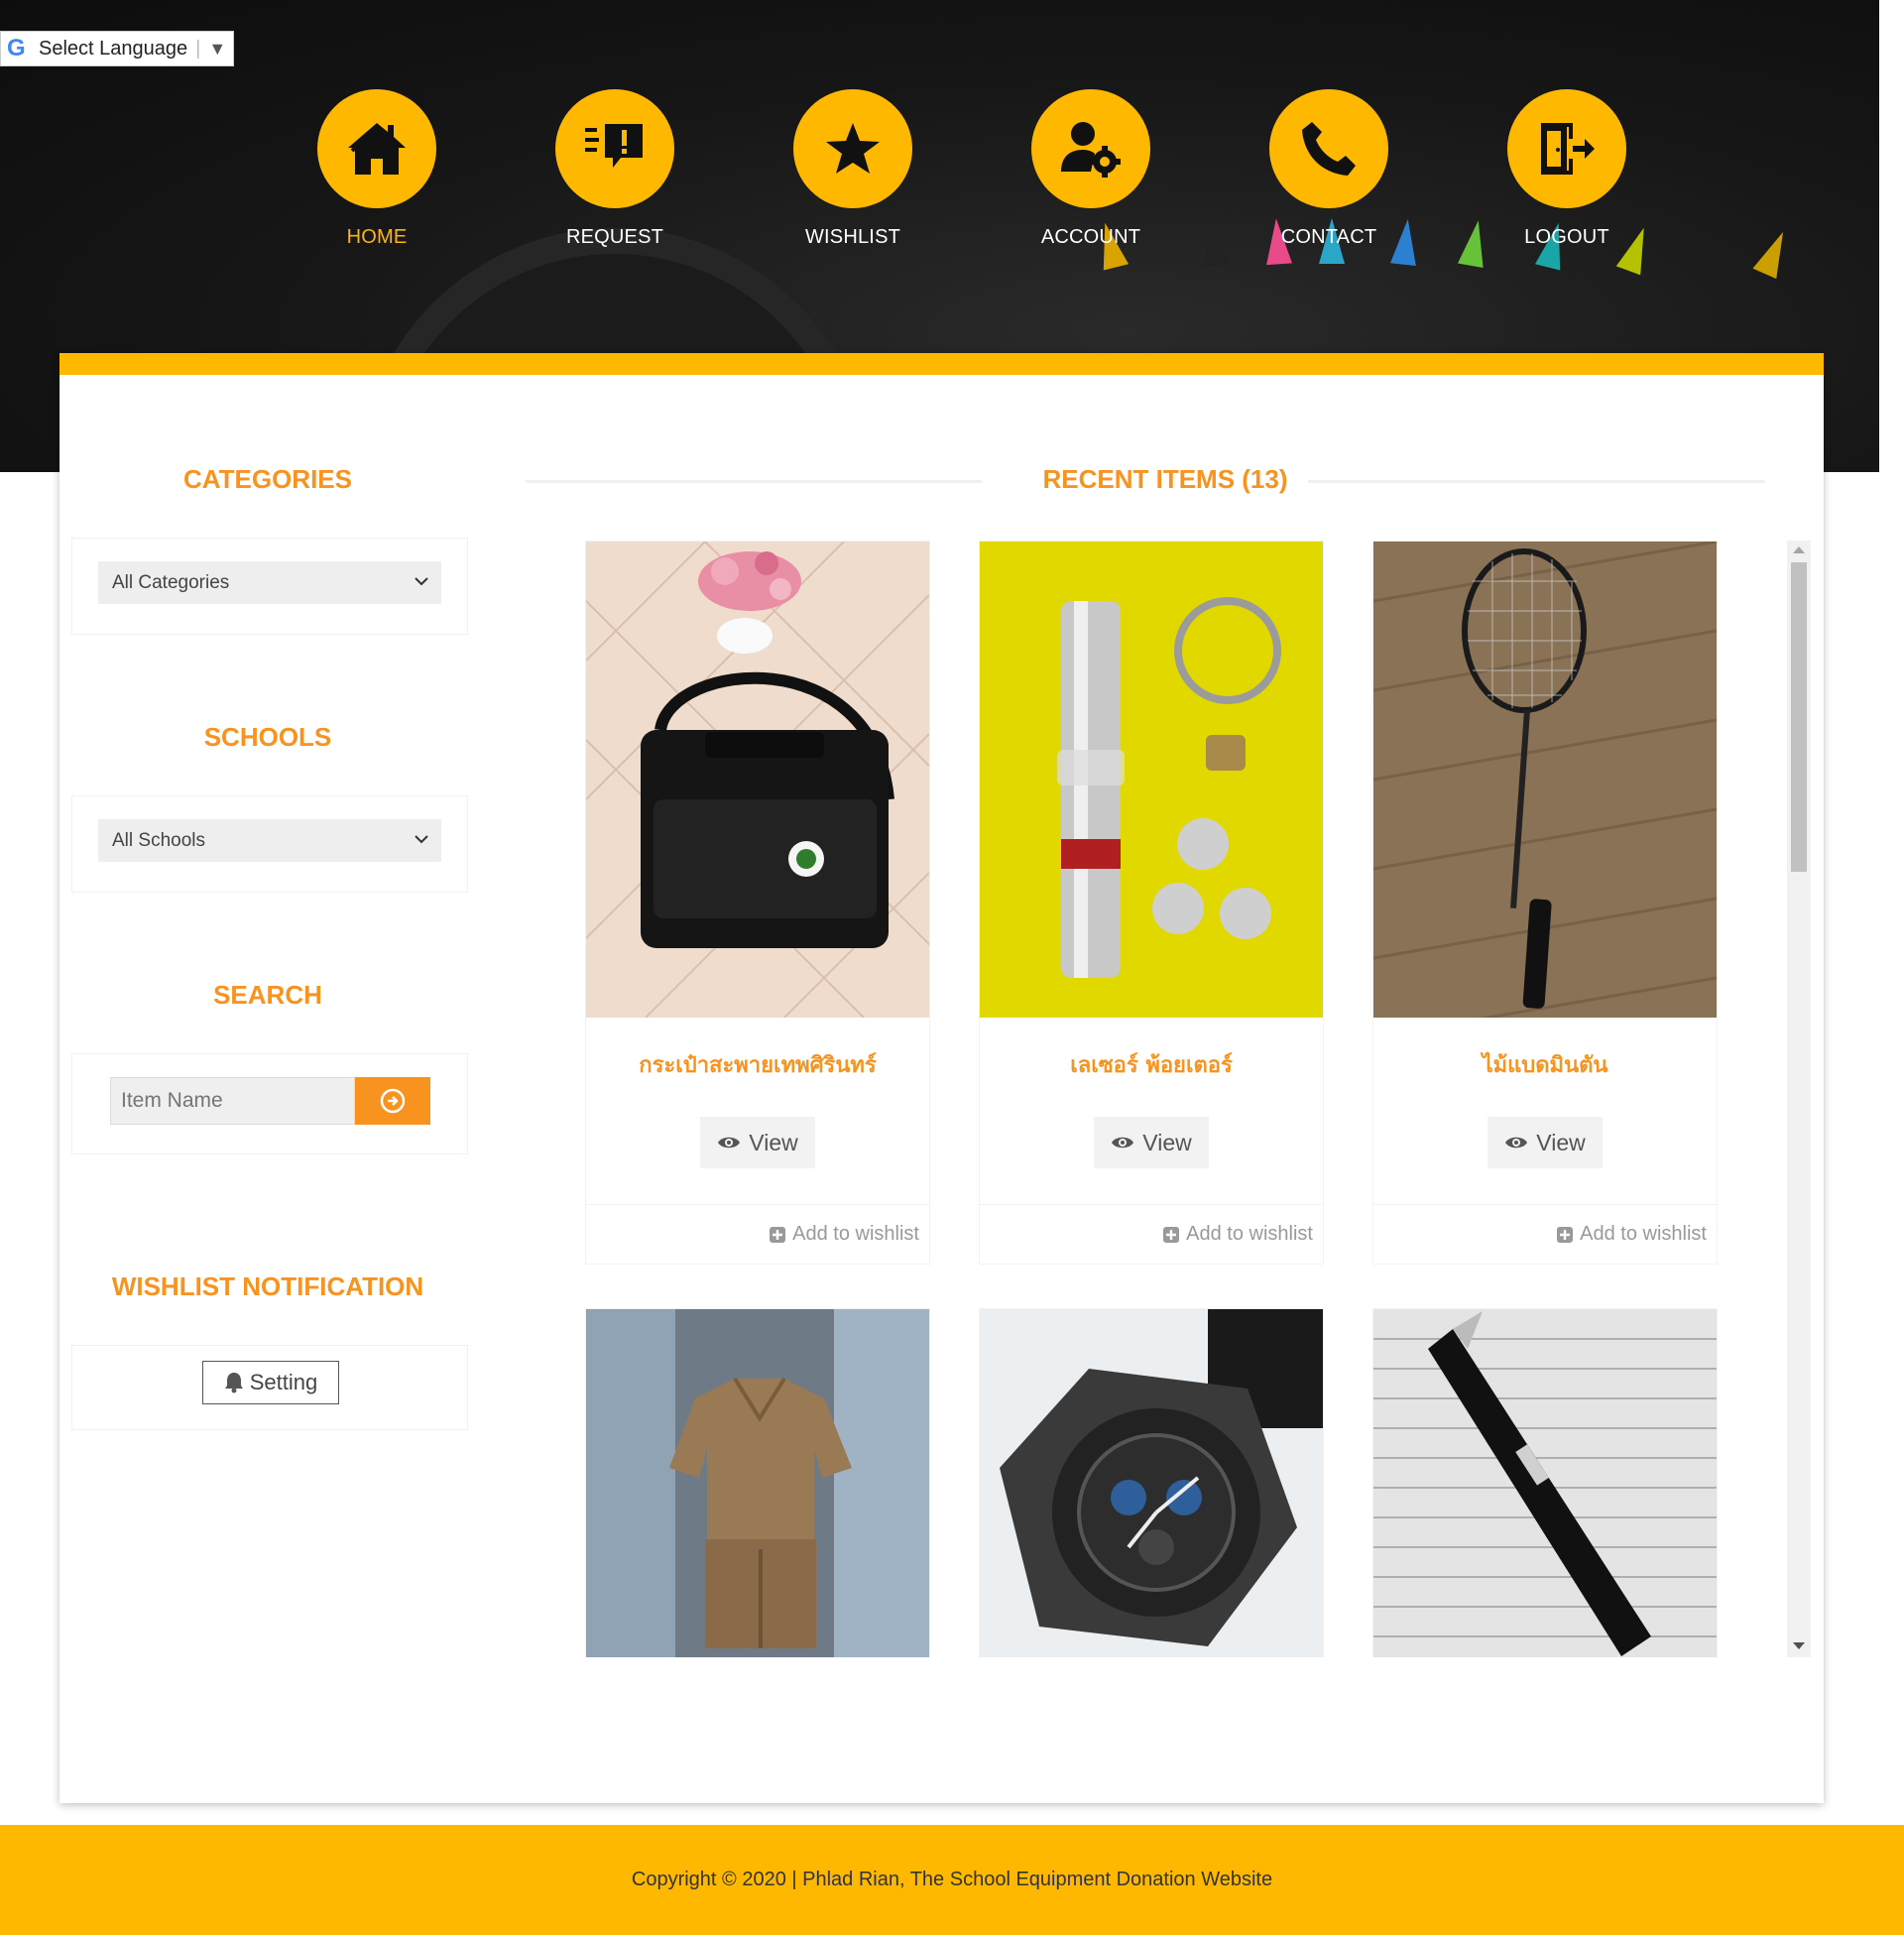  I want to click on user-cog-icon, so click(1090, 149).